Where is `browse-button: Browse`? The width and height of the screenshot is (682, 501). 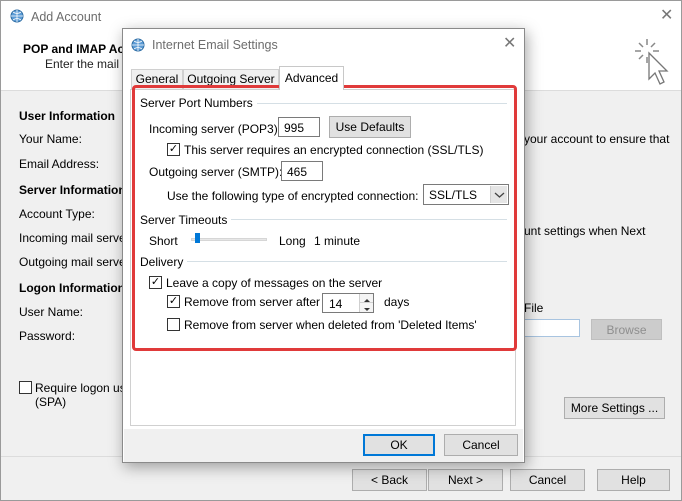 browse-button: Browse is located at coordinates (626, 329).